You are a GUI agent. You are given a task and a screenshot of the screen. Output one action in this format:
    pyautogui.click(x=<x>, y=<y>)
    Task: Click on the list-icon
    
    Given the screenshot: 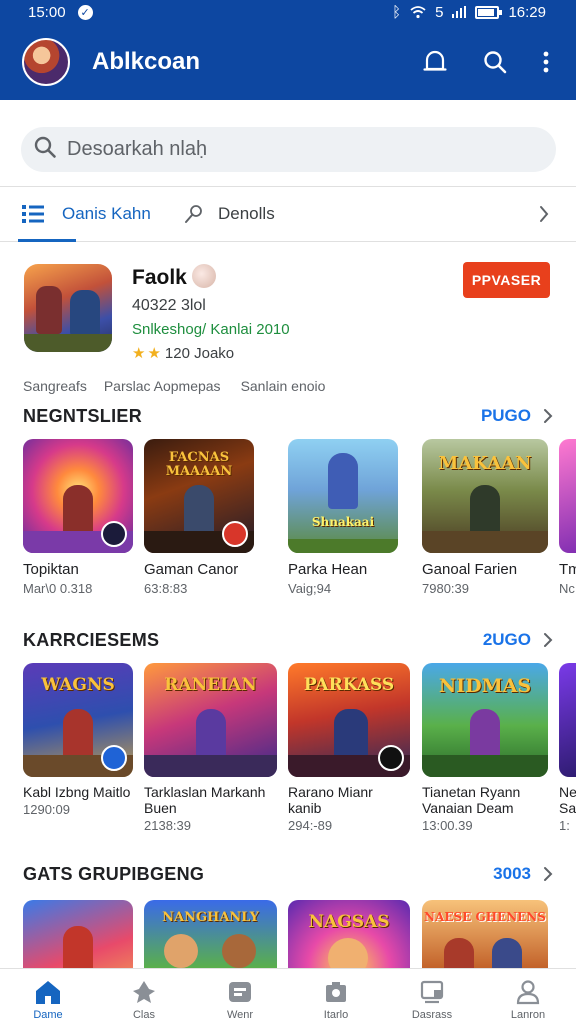 What is the action you would take?
    pyautogui.click(x=33, y=214)
    